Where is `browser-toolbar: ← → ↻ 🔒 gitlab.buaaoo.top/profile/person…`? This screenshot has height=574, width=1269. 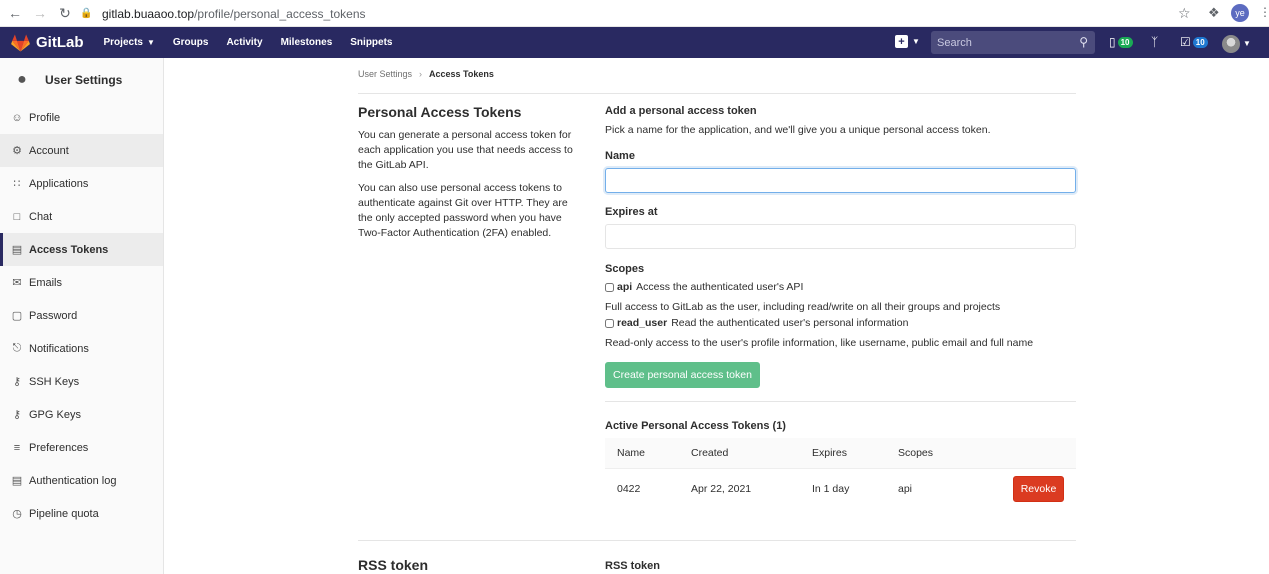
browser-toolbar: ← → ↻ 🔒 gitlab.buaaoo.top/profile/person… is located at coordinates (634, 13).